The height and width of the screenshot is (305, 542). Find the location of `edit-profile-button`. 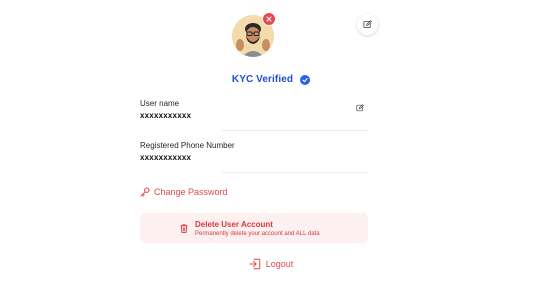

edit-profile-button is located at coordinates (367, 24).